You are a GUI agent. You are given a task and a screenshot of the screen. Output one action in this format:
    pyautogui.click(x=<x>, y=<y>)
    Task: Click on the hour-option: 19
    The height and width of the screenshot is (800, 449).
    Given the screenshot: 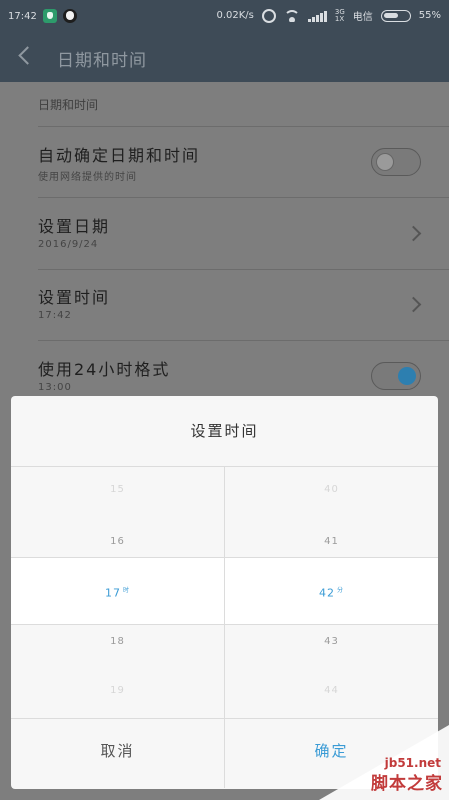 What is the action you would take?
    pyautogui.click(x=117, y=690)
    